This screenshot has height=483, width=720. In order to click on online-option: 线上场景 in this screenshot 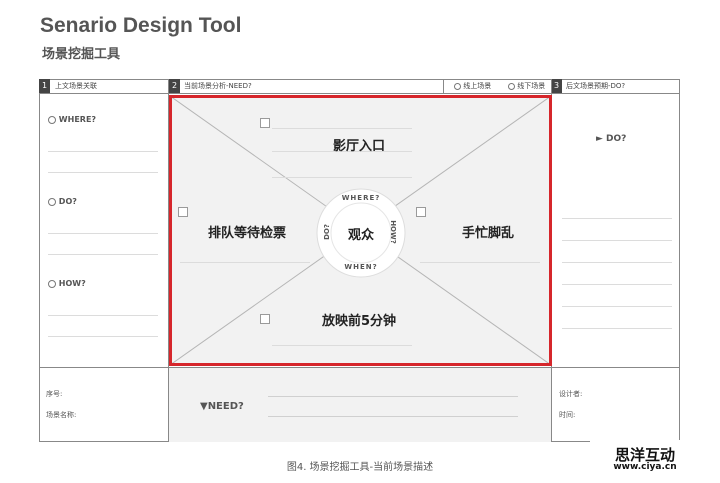, I will do `click(472, 86)`.